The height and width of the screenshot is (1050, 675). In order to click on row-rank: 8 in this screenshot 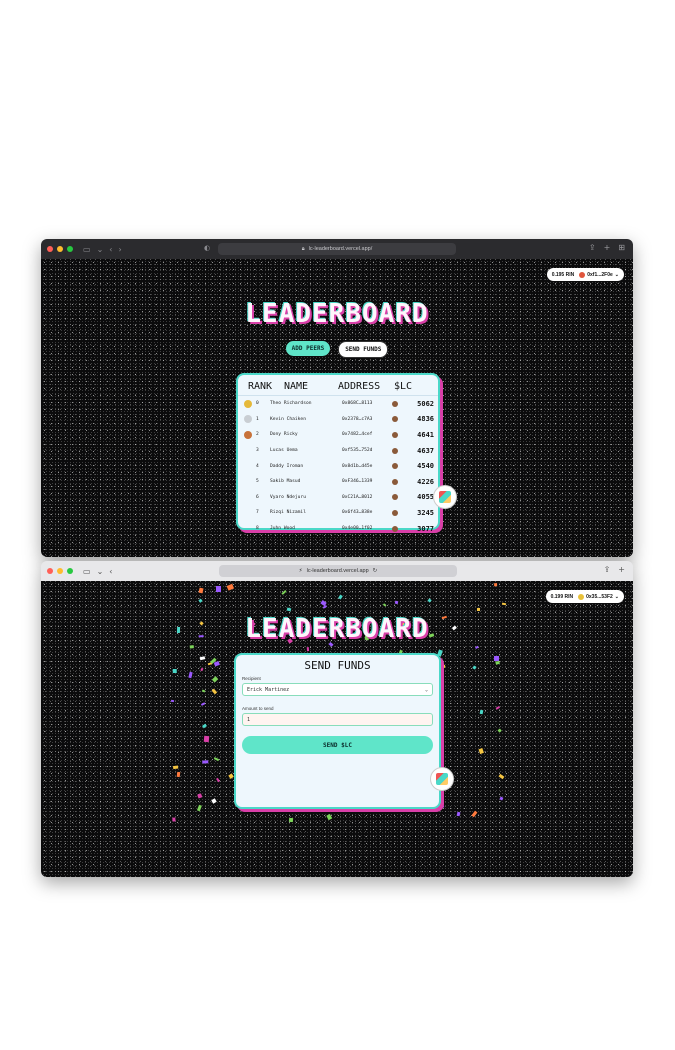, I will do `click(257, 529)`.